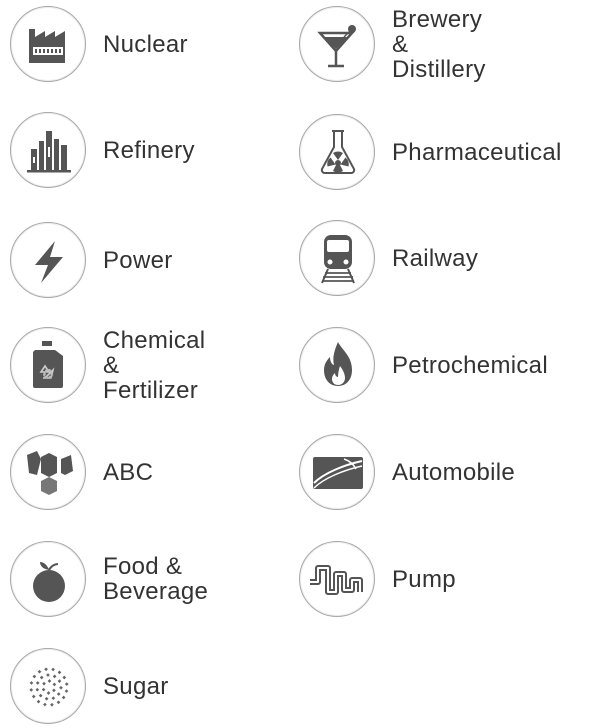 The height and width of the screenshot is (728, 597). I want to click on cocktail-glass-icon, so click(337, 44).